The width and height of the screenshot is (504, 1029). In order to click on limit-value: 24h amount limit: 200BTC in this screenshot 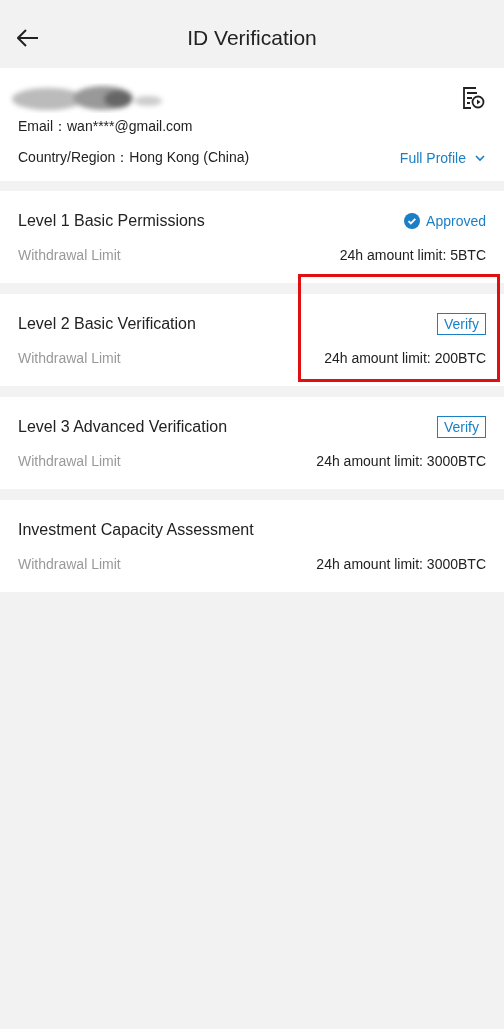, I will do `click(405, 358)`.